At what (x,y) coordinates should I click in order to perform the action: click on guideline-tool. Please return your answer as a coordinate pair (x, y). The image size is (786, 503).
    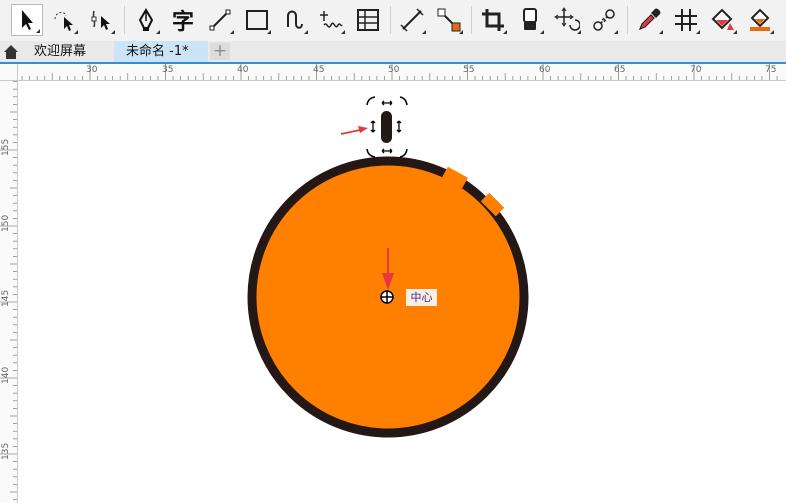
    Looking at the image, I should click on (686, 20).